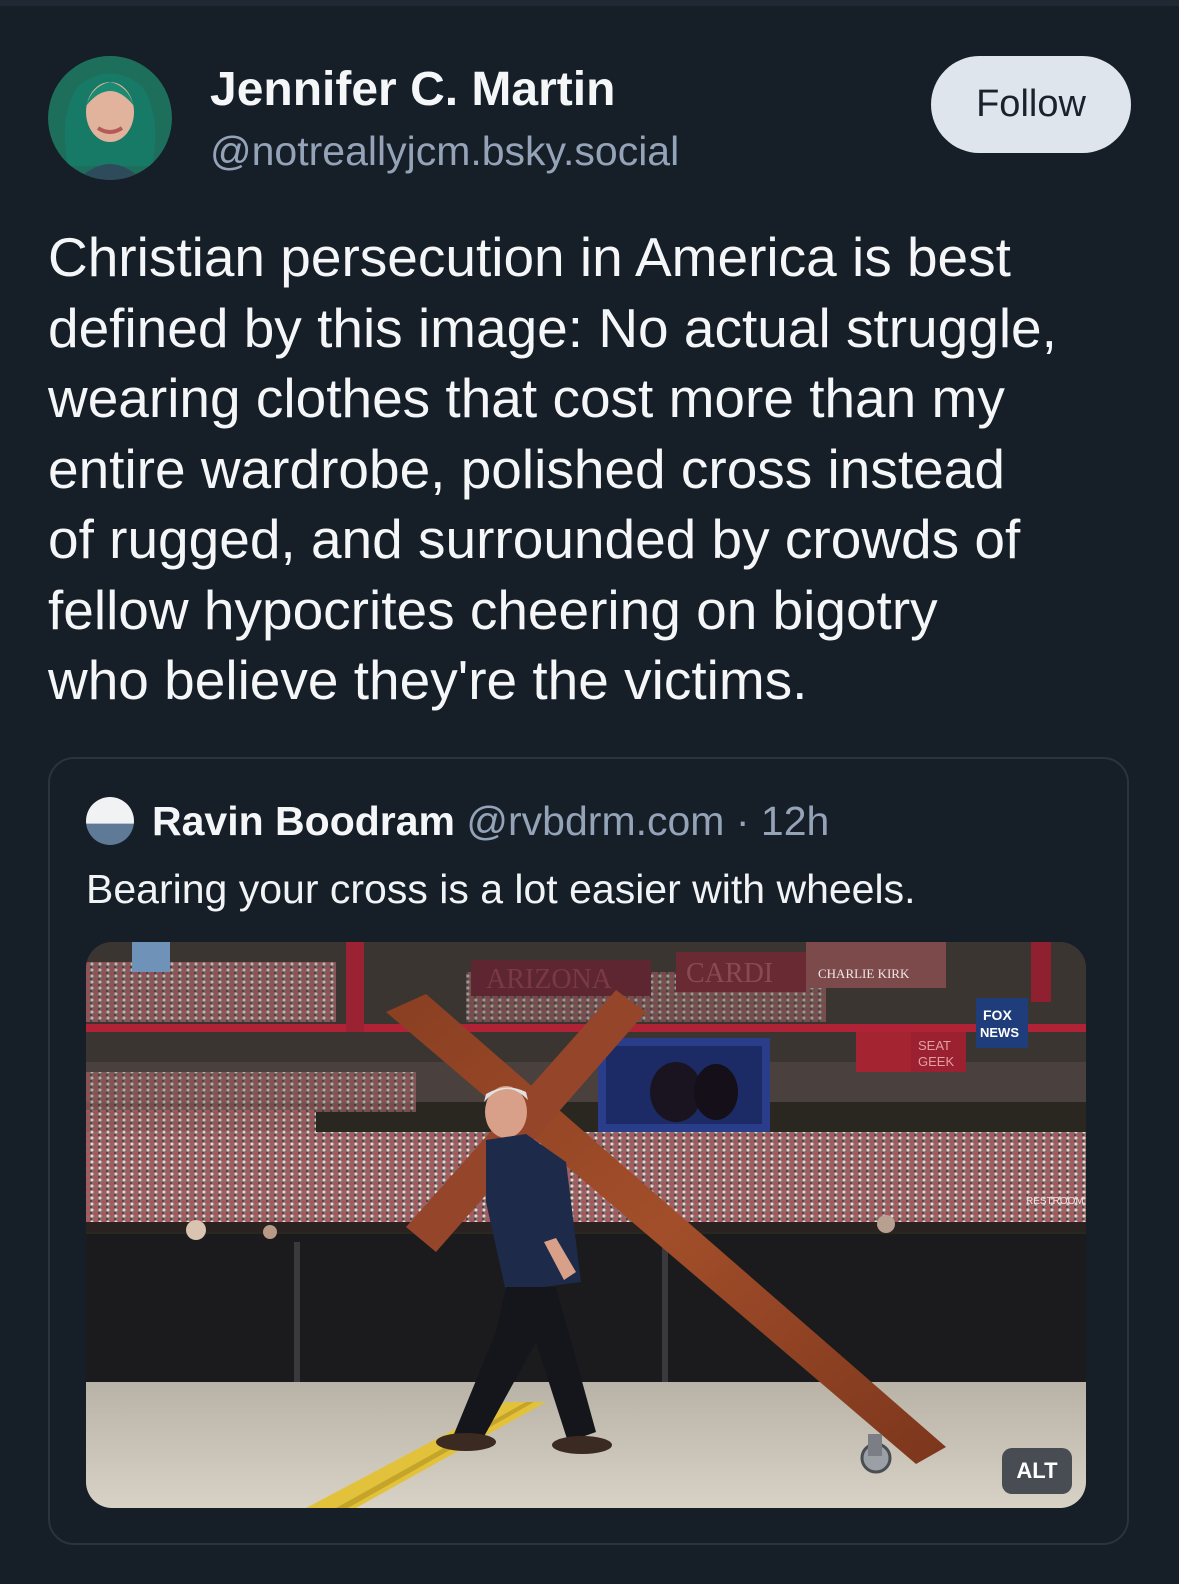 The image size is (1179, 1584). Describe the element at coordinates (110, 821) in the screenshot. I see `quoted-author-avatar` at that location.